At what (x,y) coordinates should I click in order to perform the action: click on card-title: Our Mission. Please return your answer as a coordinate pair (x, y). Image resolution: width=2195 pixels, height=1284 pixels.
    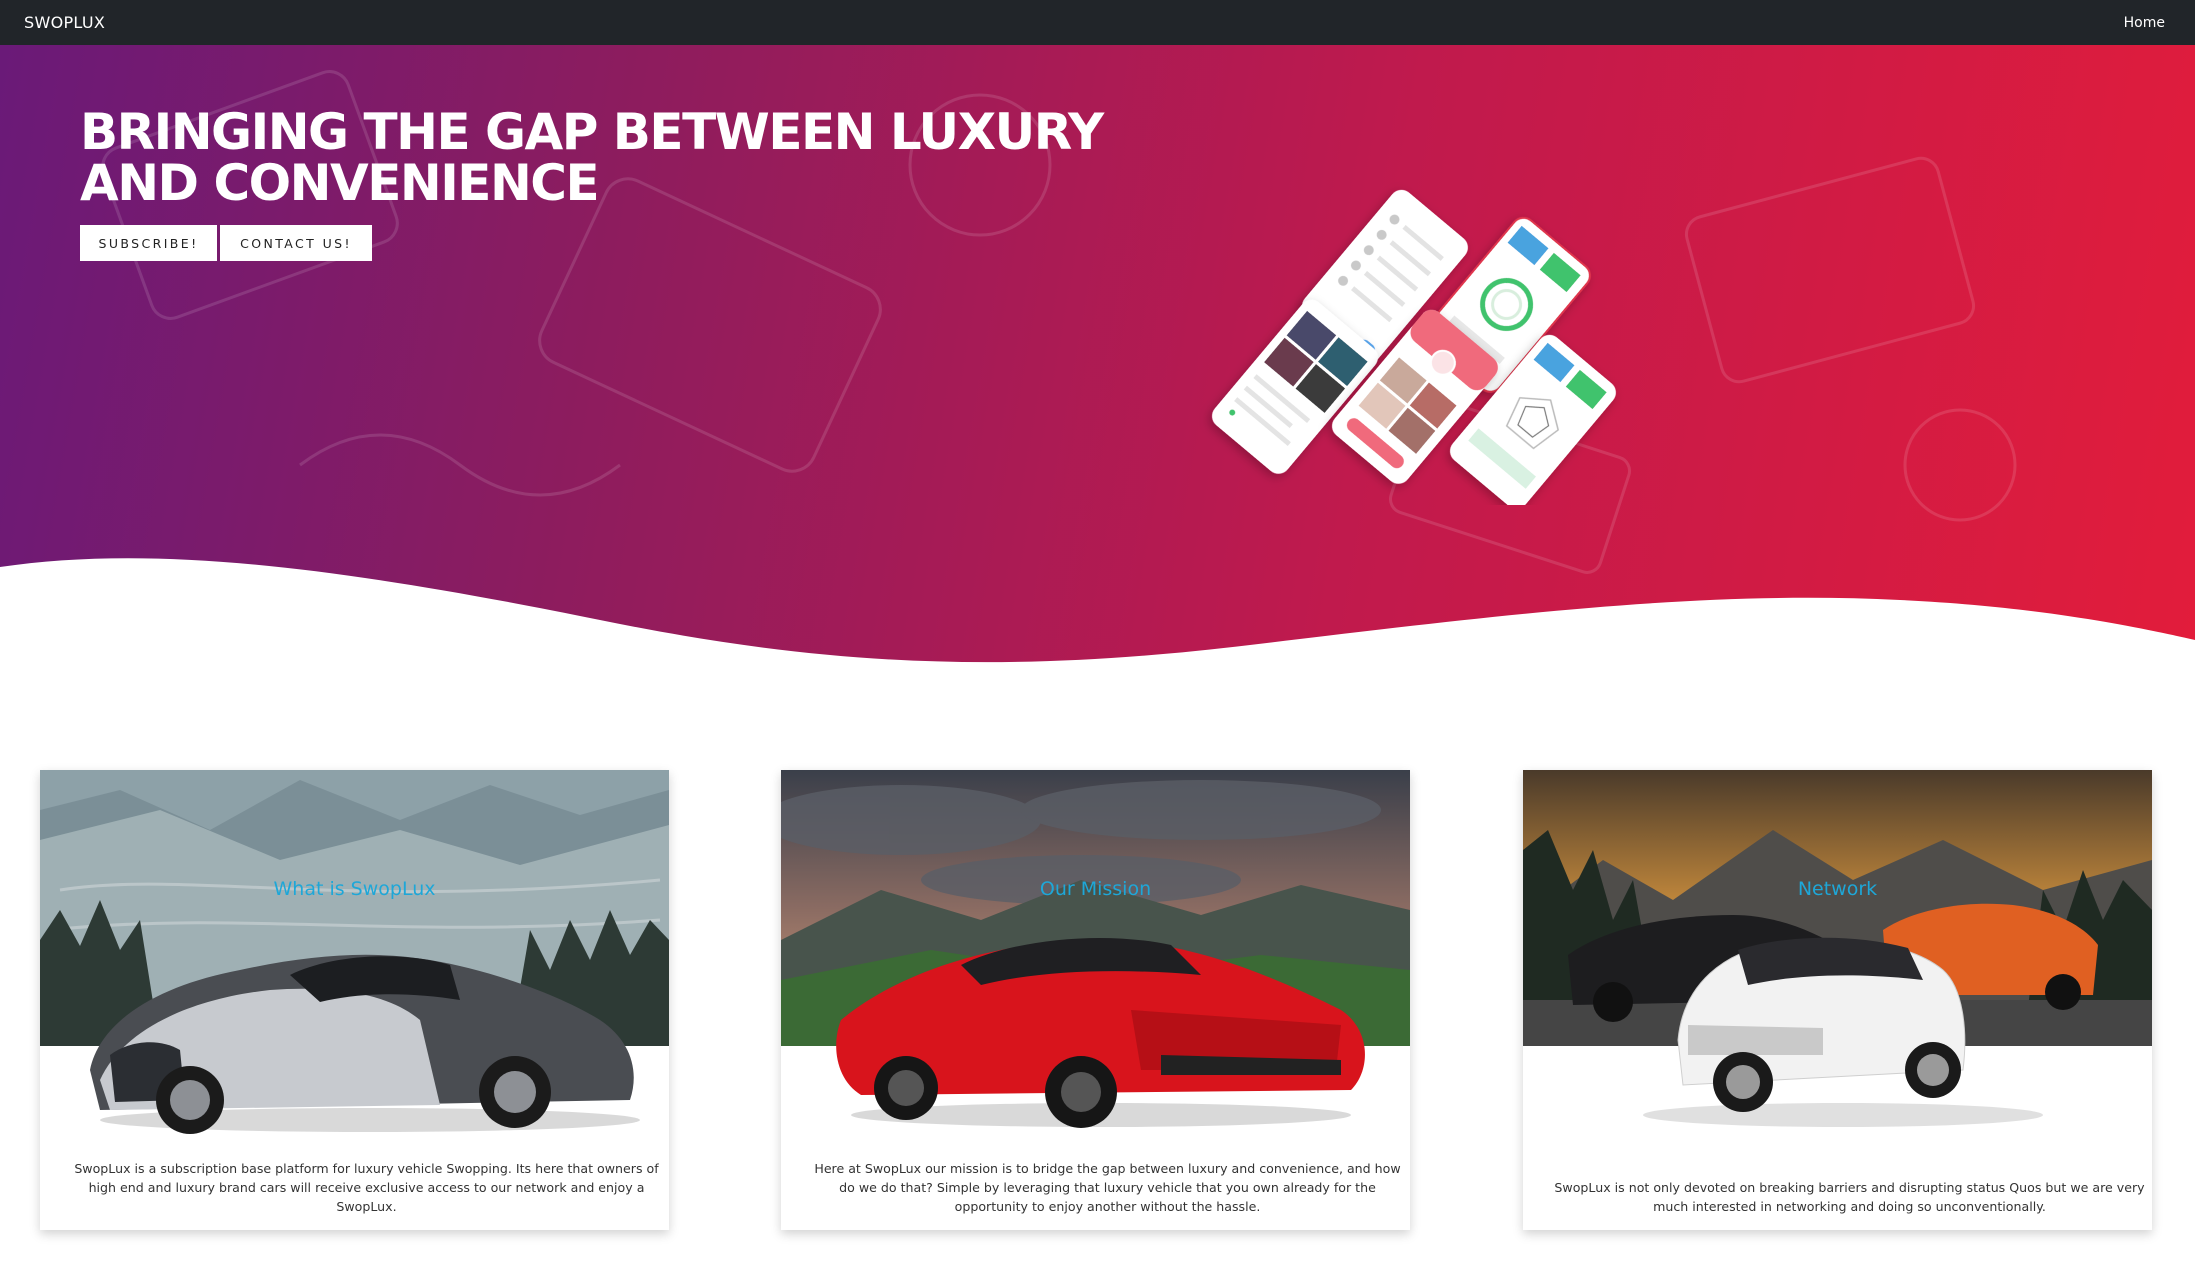
    Looking at the image, I should click on (1095, 889).